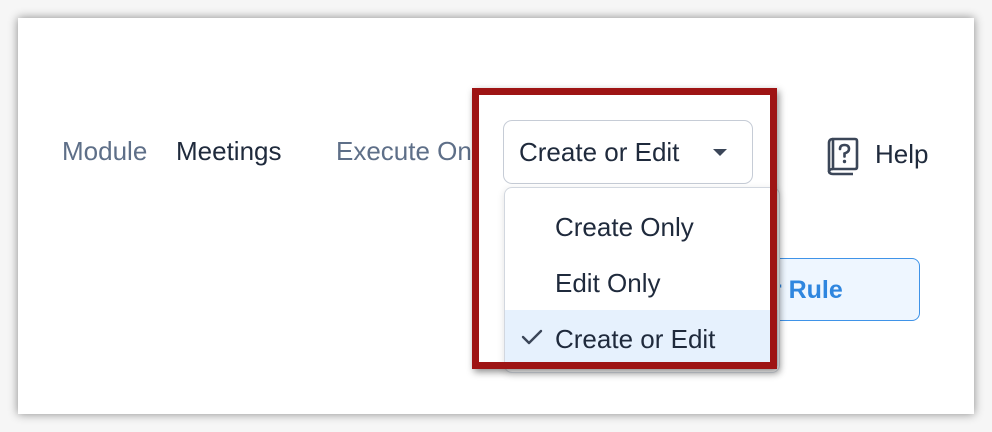  I want to click on help-book-icon, so click(843, 156).